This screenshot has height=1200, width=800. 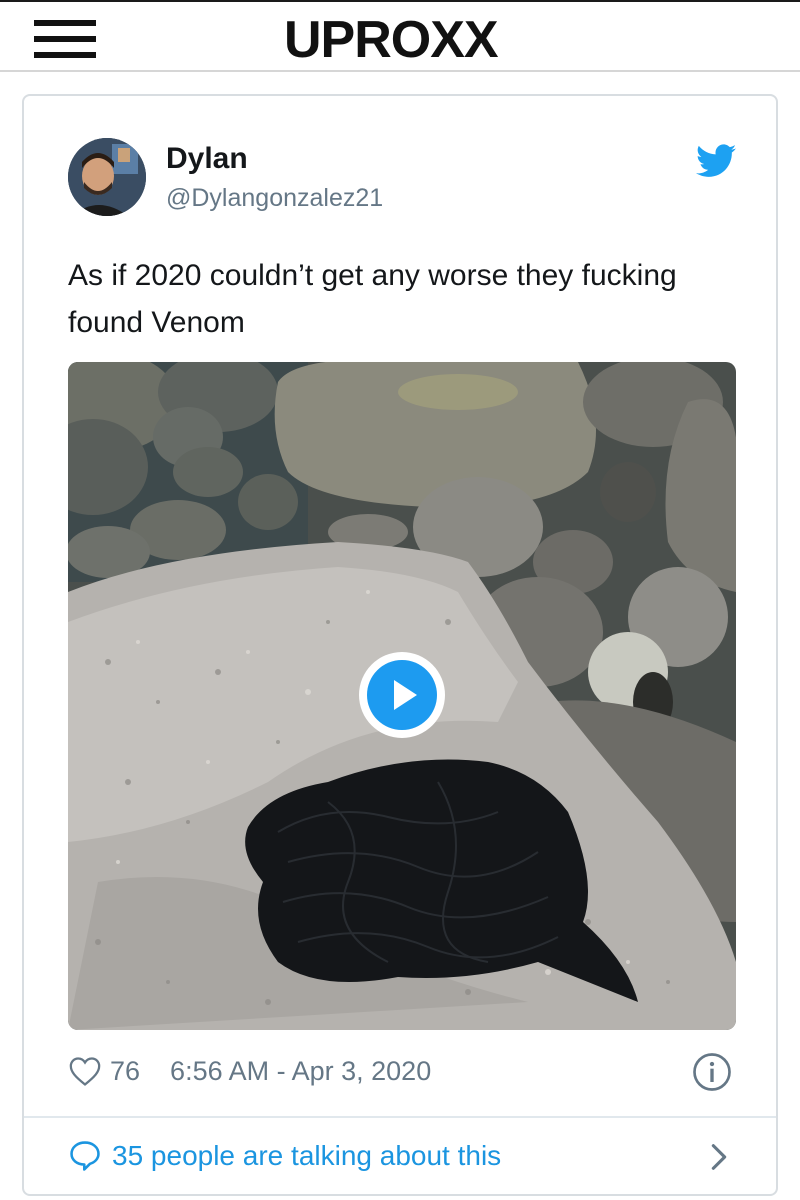 What do you see at coordinates (391, 40) in the screenshot?
I see `site-logo: UPROXX` at bounding box center [391, 40].